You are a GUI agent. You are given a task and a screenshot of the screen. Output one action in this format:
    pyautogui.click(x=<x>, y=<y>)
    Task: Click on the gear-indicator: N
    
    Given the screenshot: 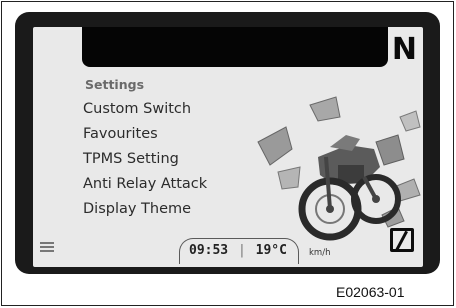 What is the action you would take?
    pyautogui.click(x=404, y=49)
    